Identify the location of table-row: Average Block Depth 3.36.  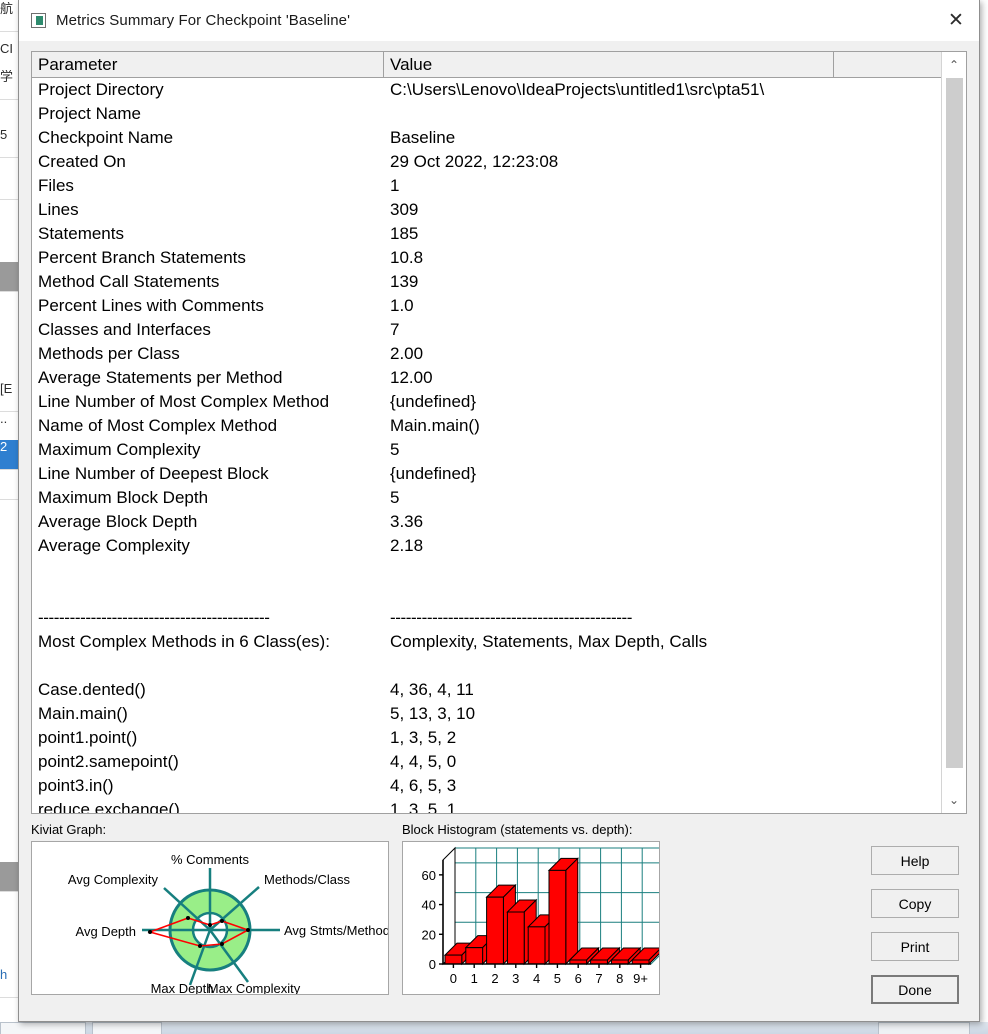
(486, 522).